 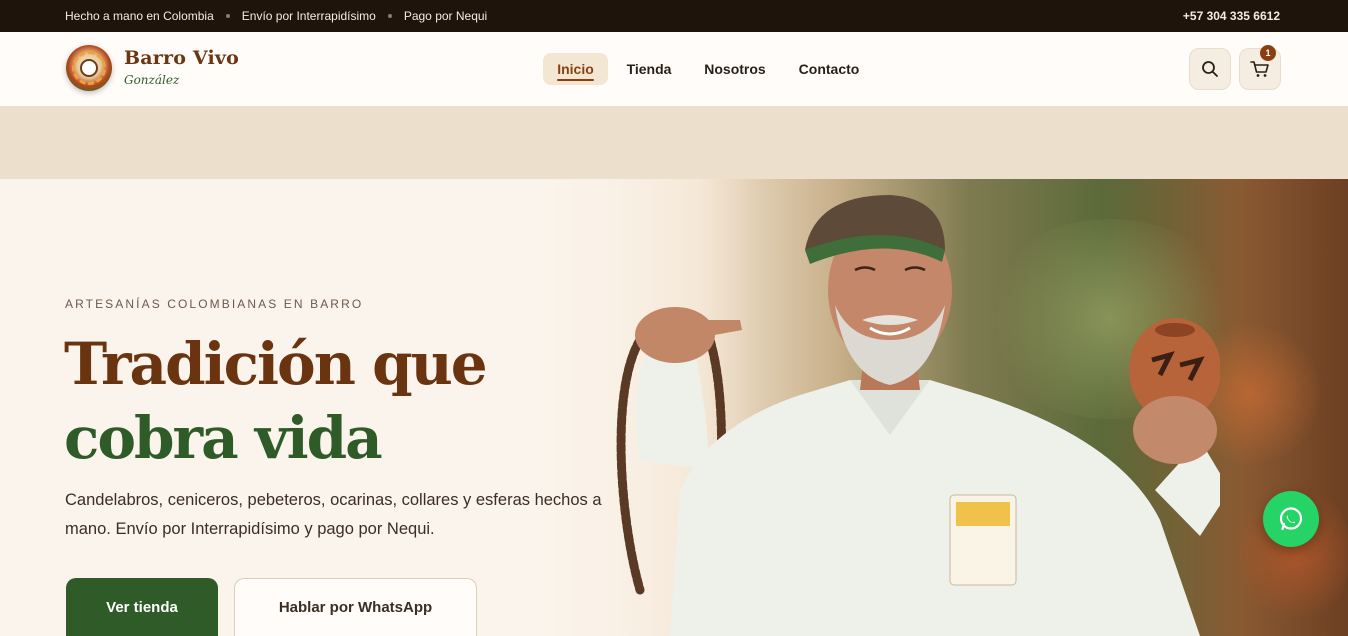 I want to click on nav-item-contacto: Contacto, so click(x=829, y=69).